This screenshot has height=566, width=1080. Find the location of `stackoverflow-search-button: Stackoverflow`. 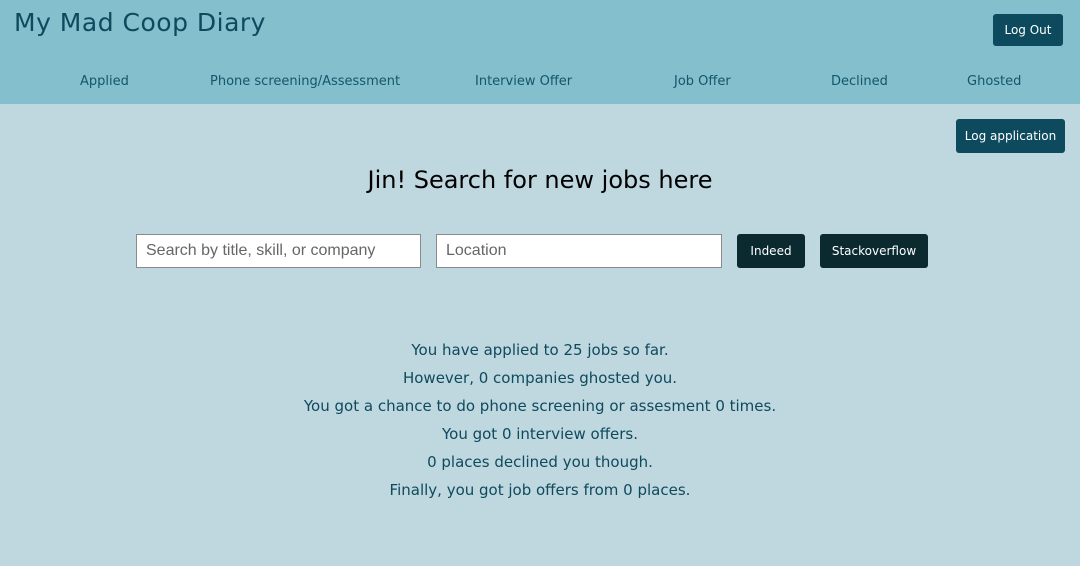

stackoverflow-search-button: Stackoverflow is located at coordinates (874, 251).